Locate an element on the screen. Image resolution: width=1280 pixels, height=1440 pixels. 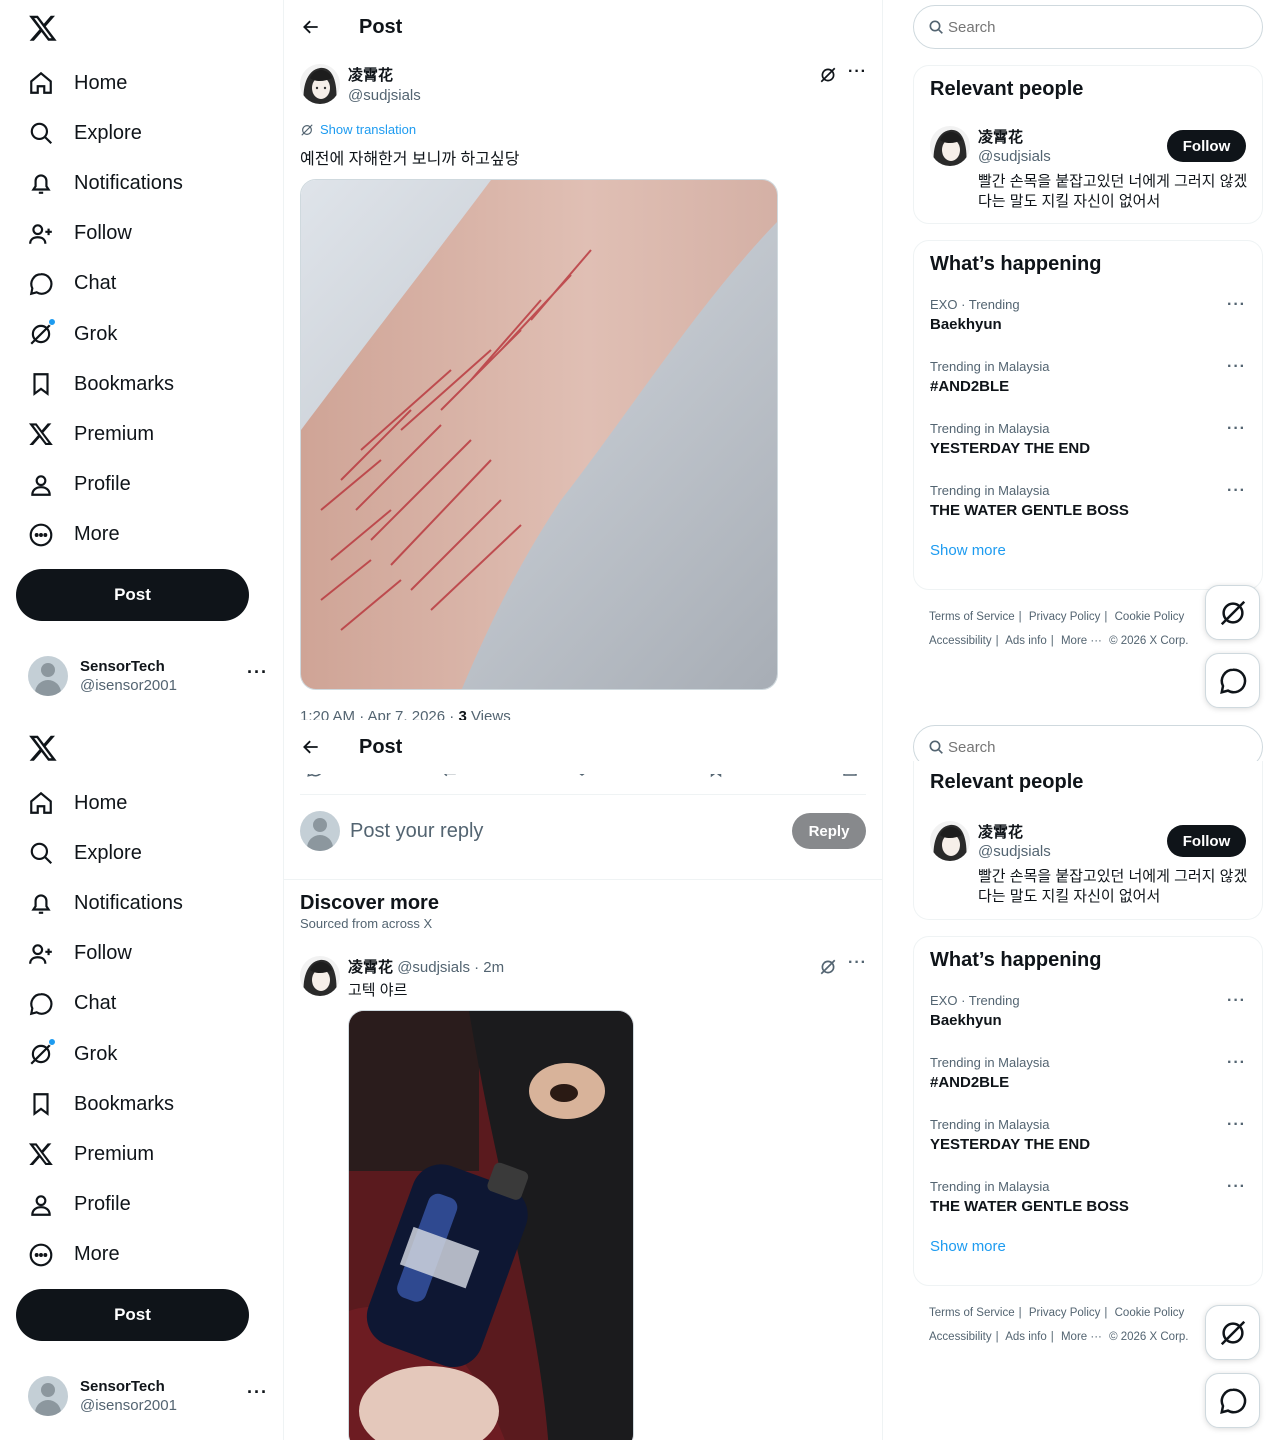
nav-profile-label: Profile is located at coordinates (102, 484).